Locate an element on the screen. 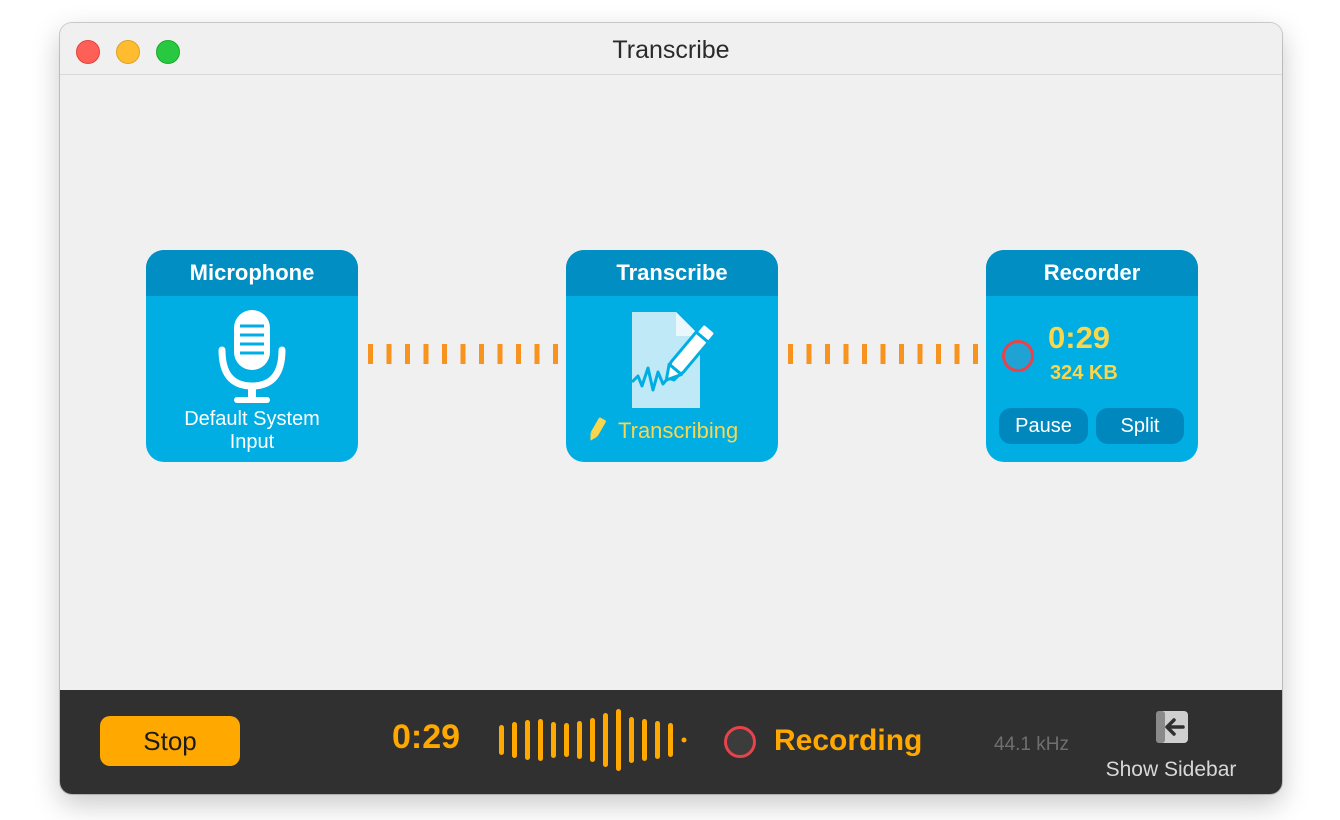  microphone-input-label: Default System Input is located at coordinates (252, 431).